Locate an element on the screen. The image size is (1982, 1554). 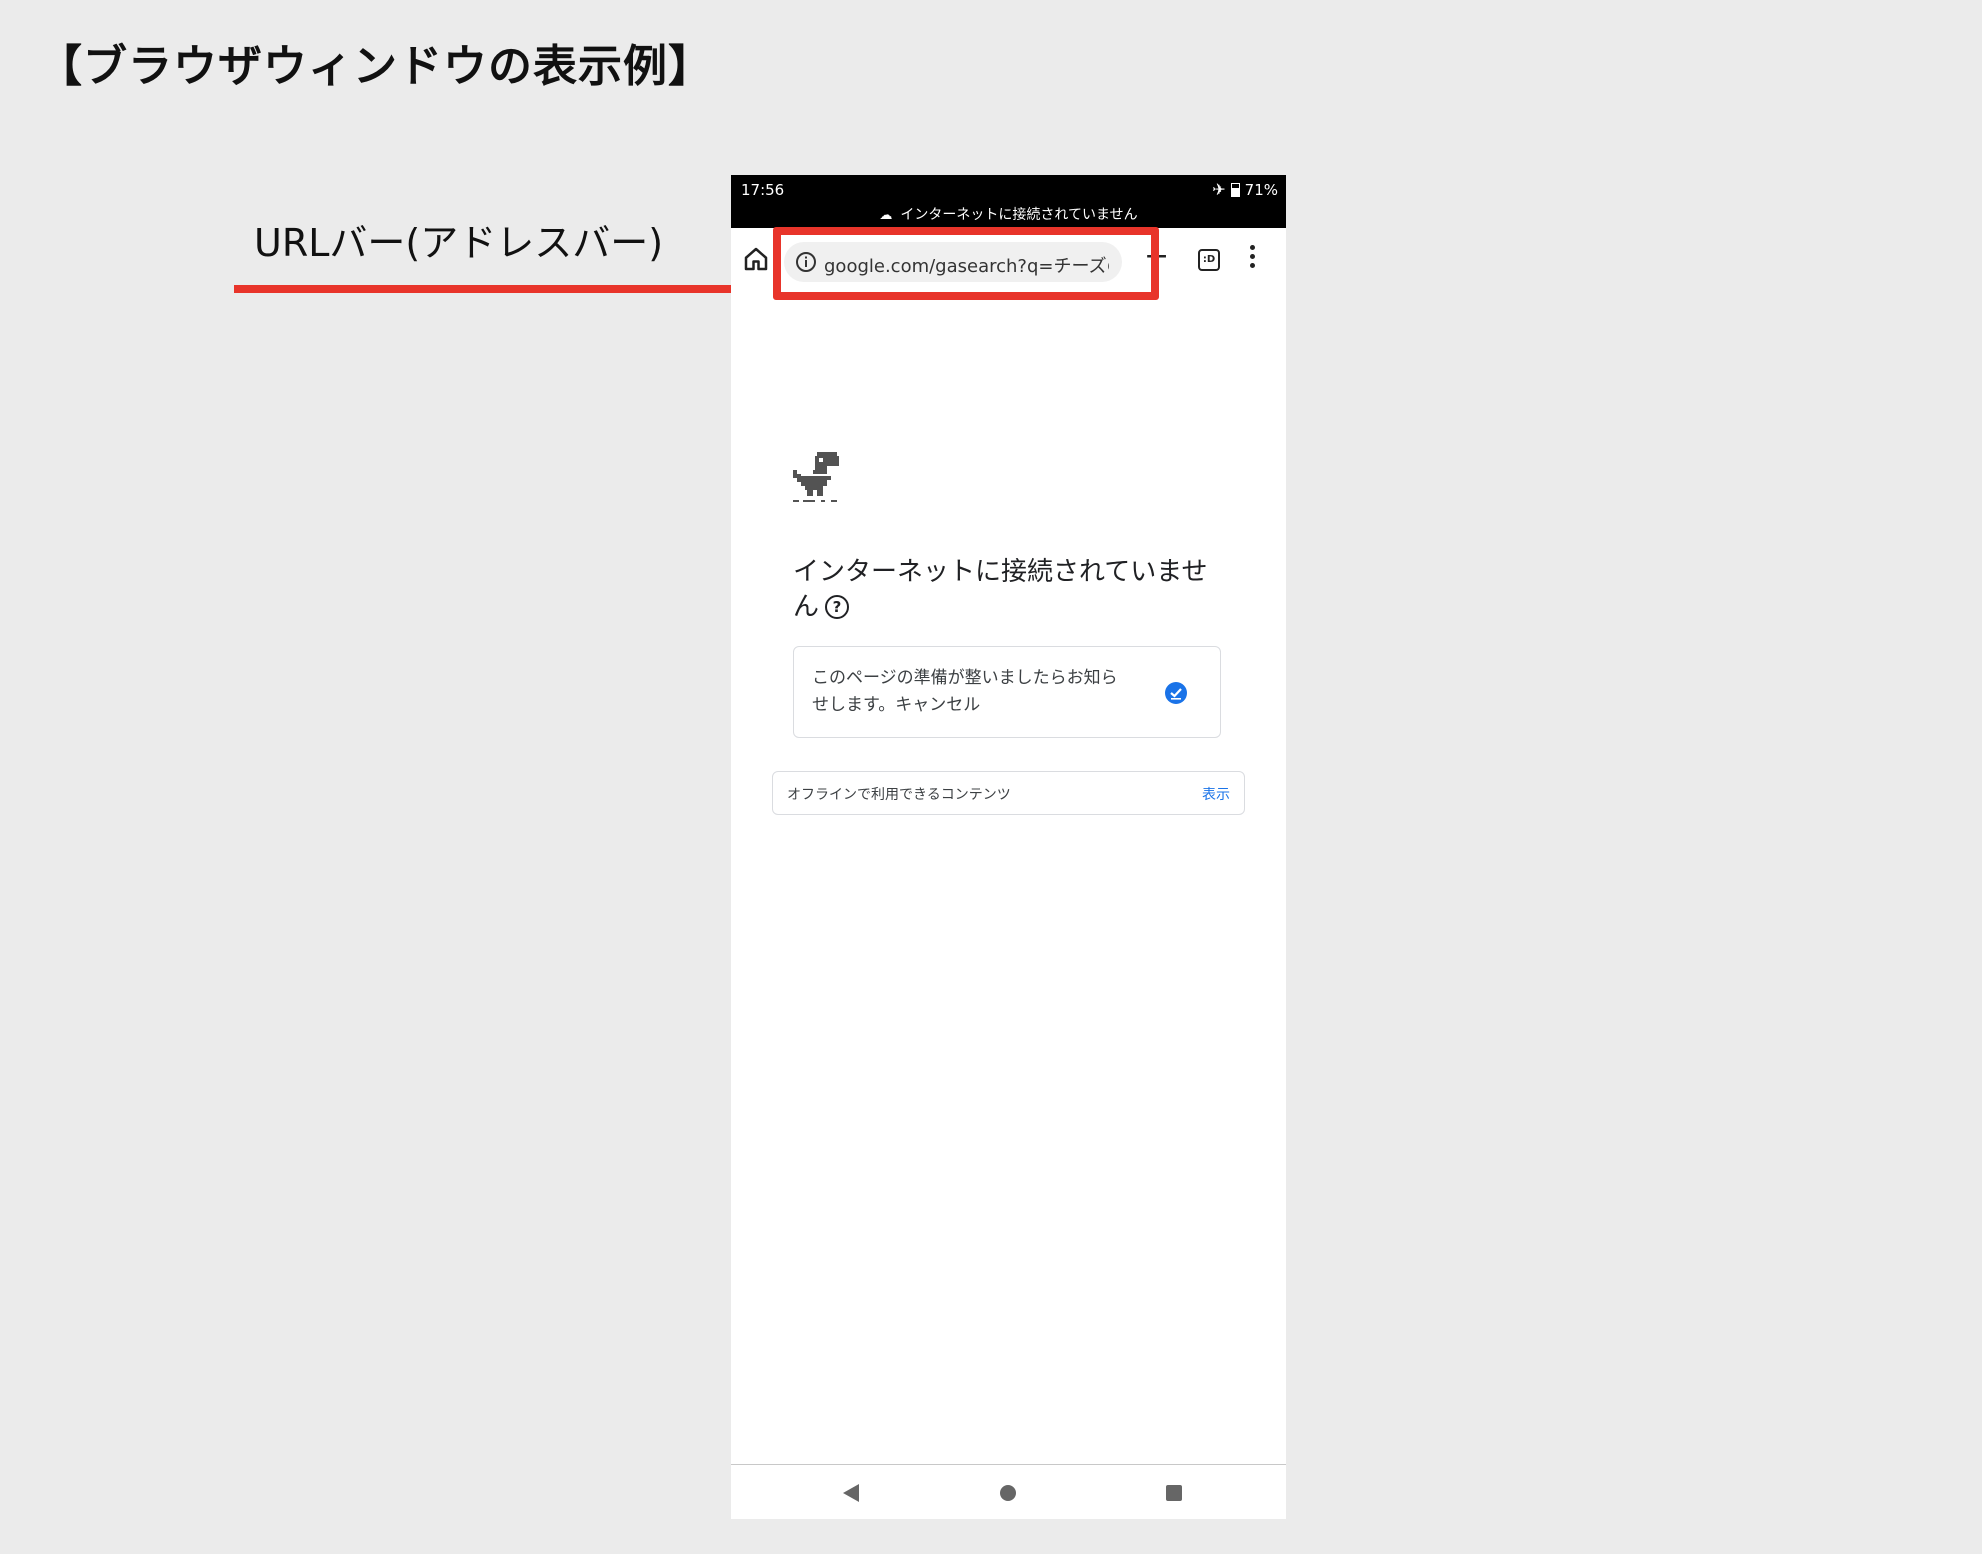
nav-bar is located at coordinates (1008, 1491).